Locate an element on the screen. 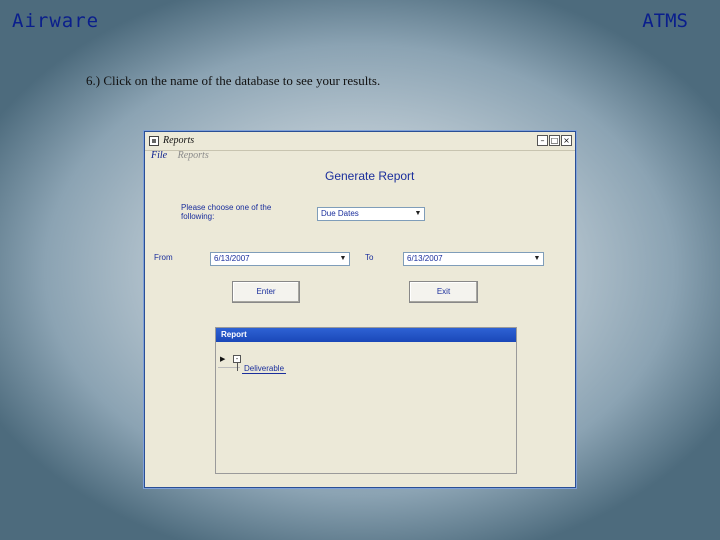  menu-reports: Reports is located at coordinates (193, 155).